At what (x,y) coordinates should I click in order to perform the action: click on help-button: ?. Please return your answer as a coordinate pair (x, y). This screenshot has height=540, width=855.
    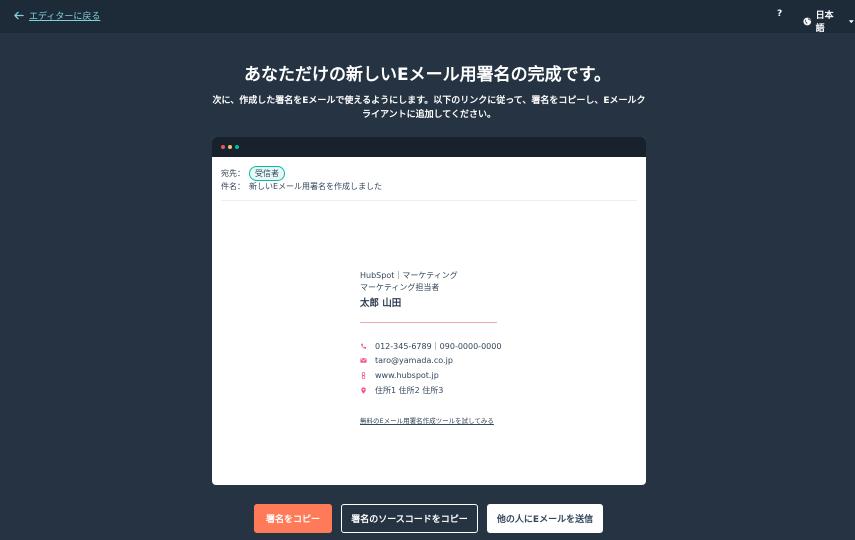
    Looking at the image, I should click on (779, 14).